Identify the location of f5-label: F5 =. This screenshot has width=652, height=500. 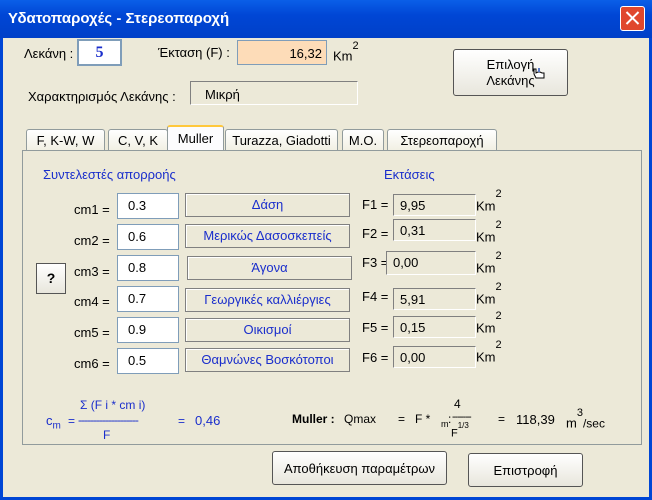
(375, 327).